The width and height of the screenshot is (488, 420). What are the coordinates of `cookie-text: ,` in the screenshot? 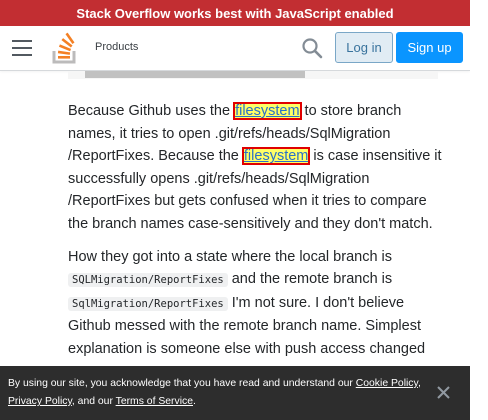 It's located at (419, 383).